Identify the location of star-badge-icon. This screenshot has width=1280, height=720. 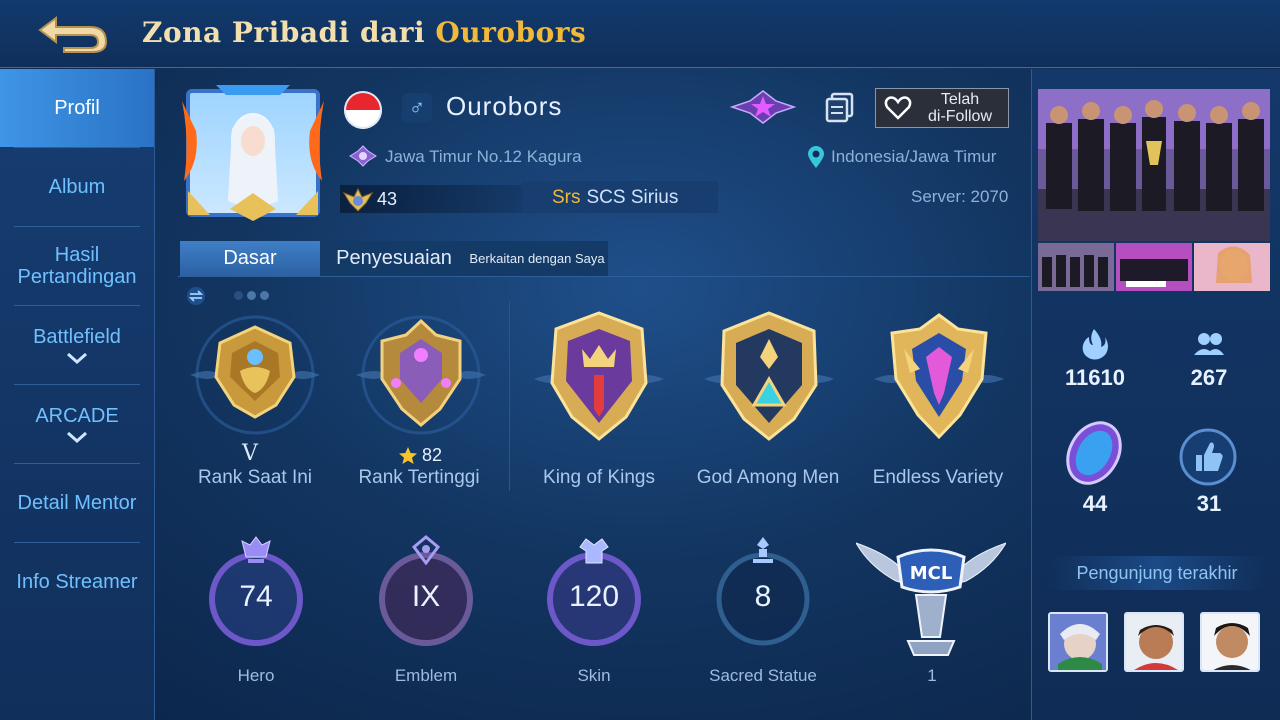
(763, 107).